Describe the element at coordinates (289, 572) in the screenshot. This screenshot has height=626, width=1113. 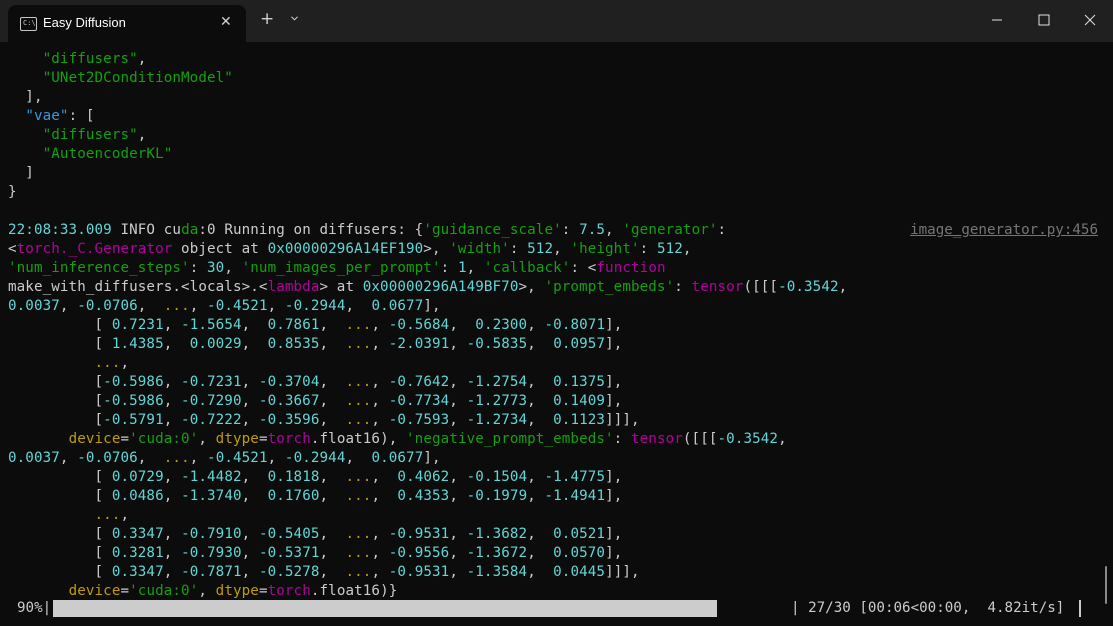
I see `terminal-text: -0.5278` at that location.